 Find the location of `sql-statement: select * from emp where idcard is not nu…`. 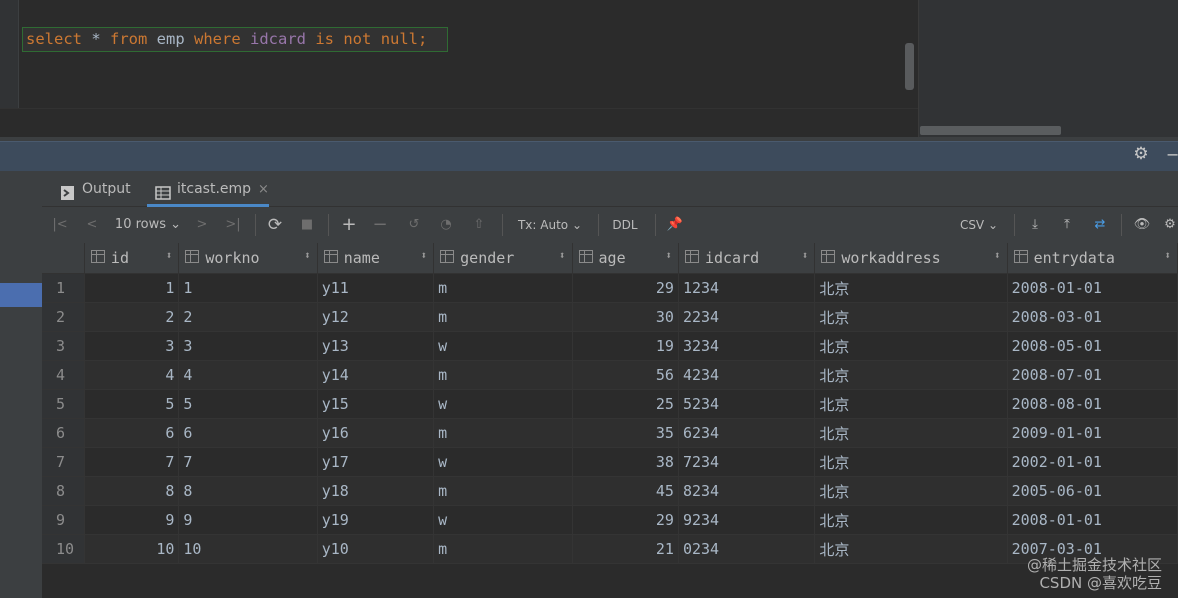

sql-statement: select * from emp where idcard is not nu… is located at coordinates (226, 39).